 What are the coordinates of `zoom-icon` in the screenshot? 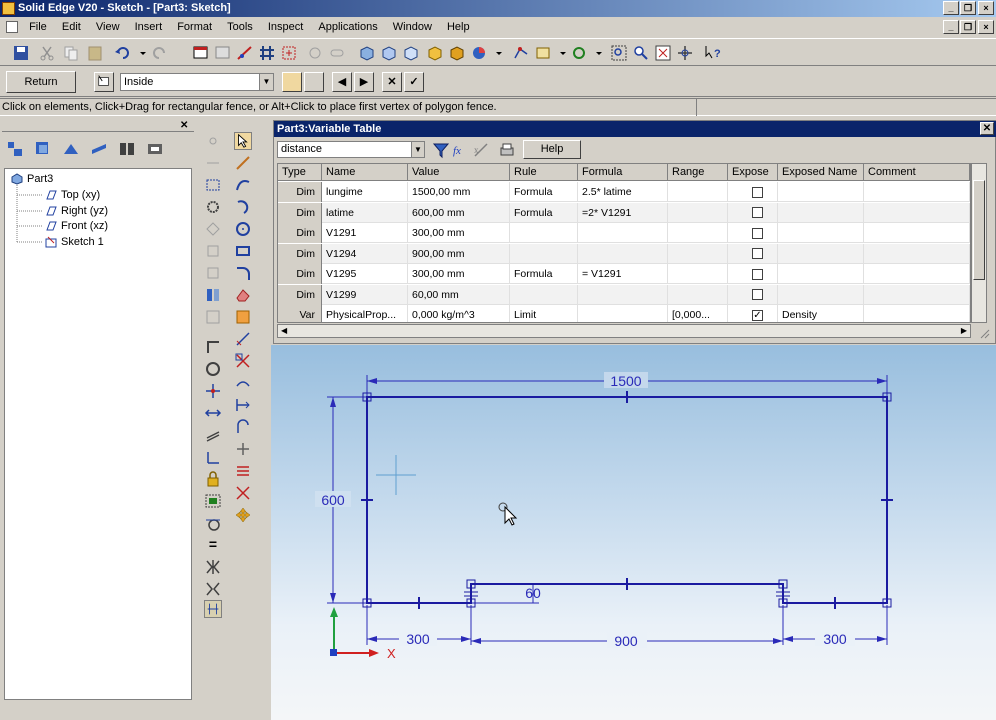 It's located at (641, 53).